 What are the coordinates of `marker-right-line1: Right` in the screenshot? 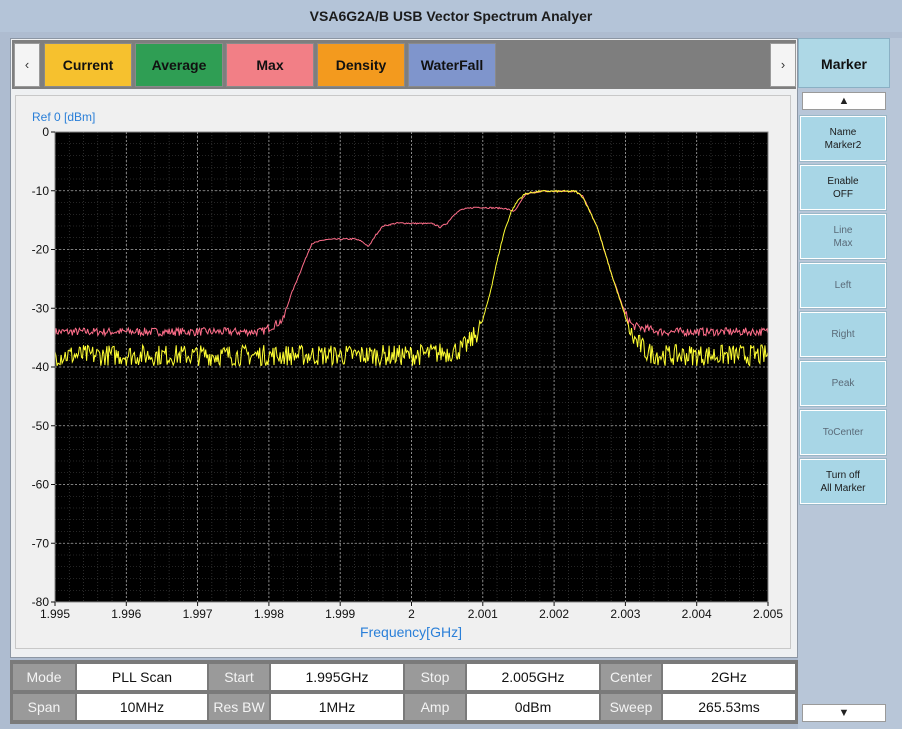 It's located at (843, 334).